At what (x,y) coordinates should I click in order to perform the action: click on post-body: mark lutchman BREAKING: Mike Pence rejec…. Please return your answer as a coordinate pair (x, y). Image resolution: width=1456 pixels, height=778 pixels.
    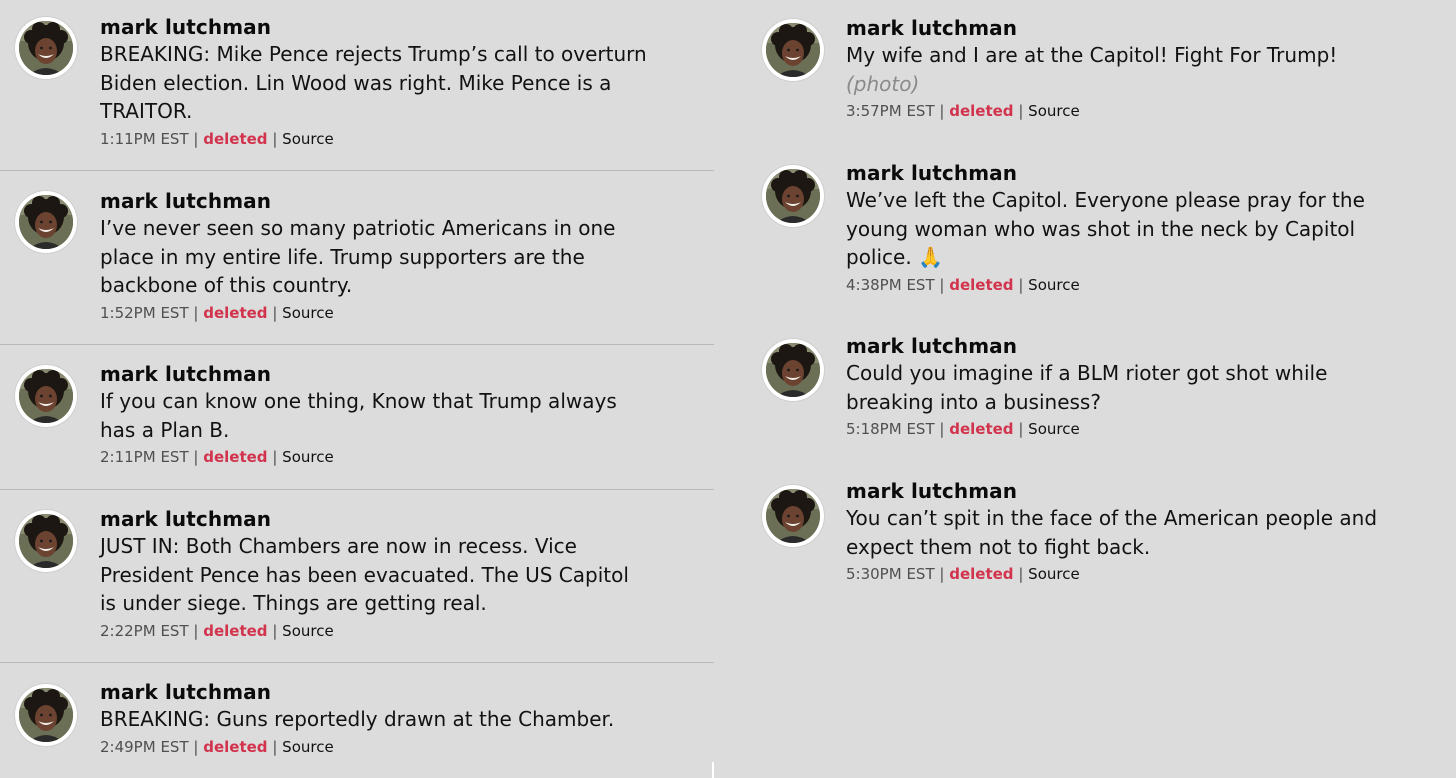
    Looking at the image, I should click on (400, 81).